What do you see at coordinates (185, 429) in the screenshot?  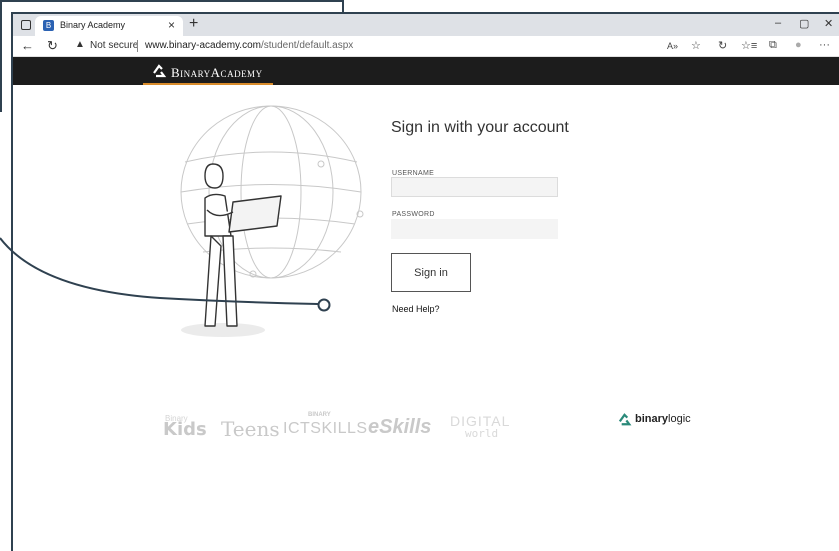 I see `kids-logo: Kids` at bounding box center [185, 429].